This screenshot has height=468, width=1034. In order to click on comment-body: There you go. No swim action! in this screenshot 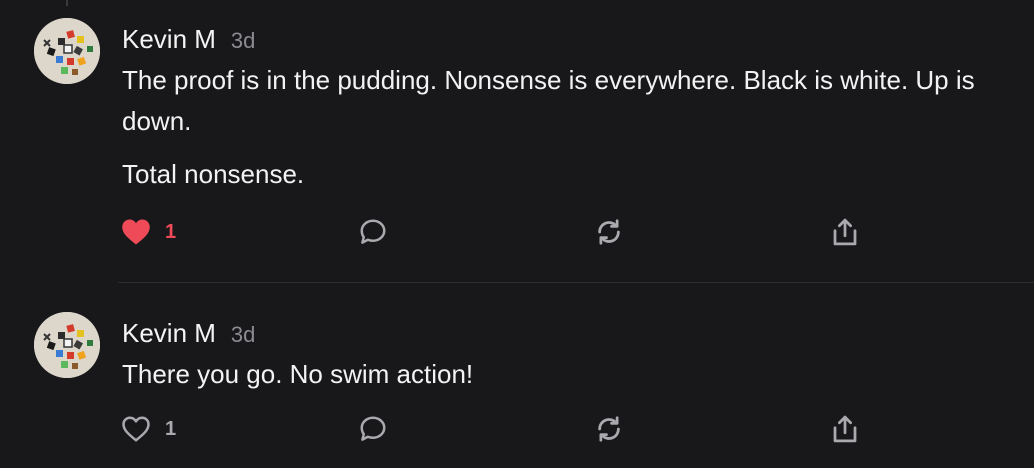, I will do `click(572, 374)`.